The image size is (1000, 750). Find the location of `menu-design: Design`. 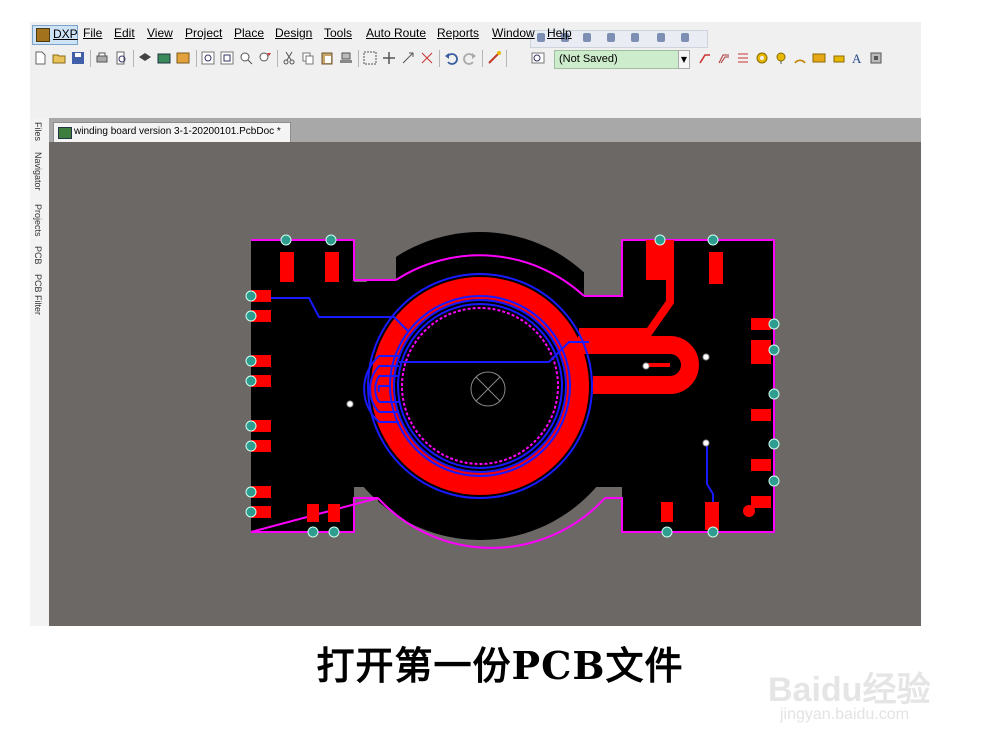

menu-design: Design is located at coordinates (293, 33).